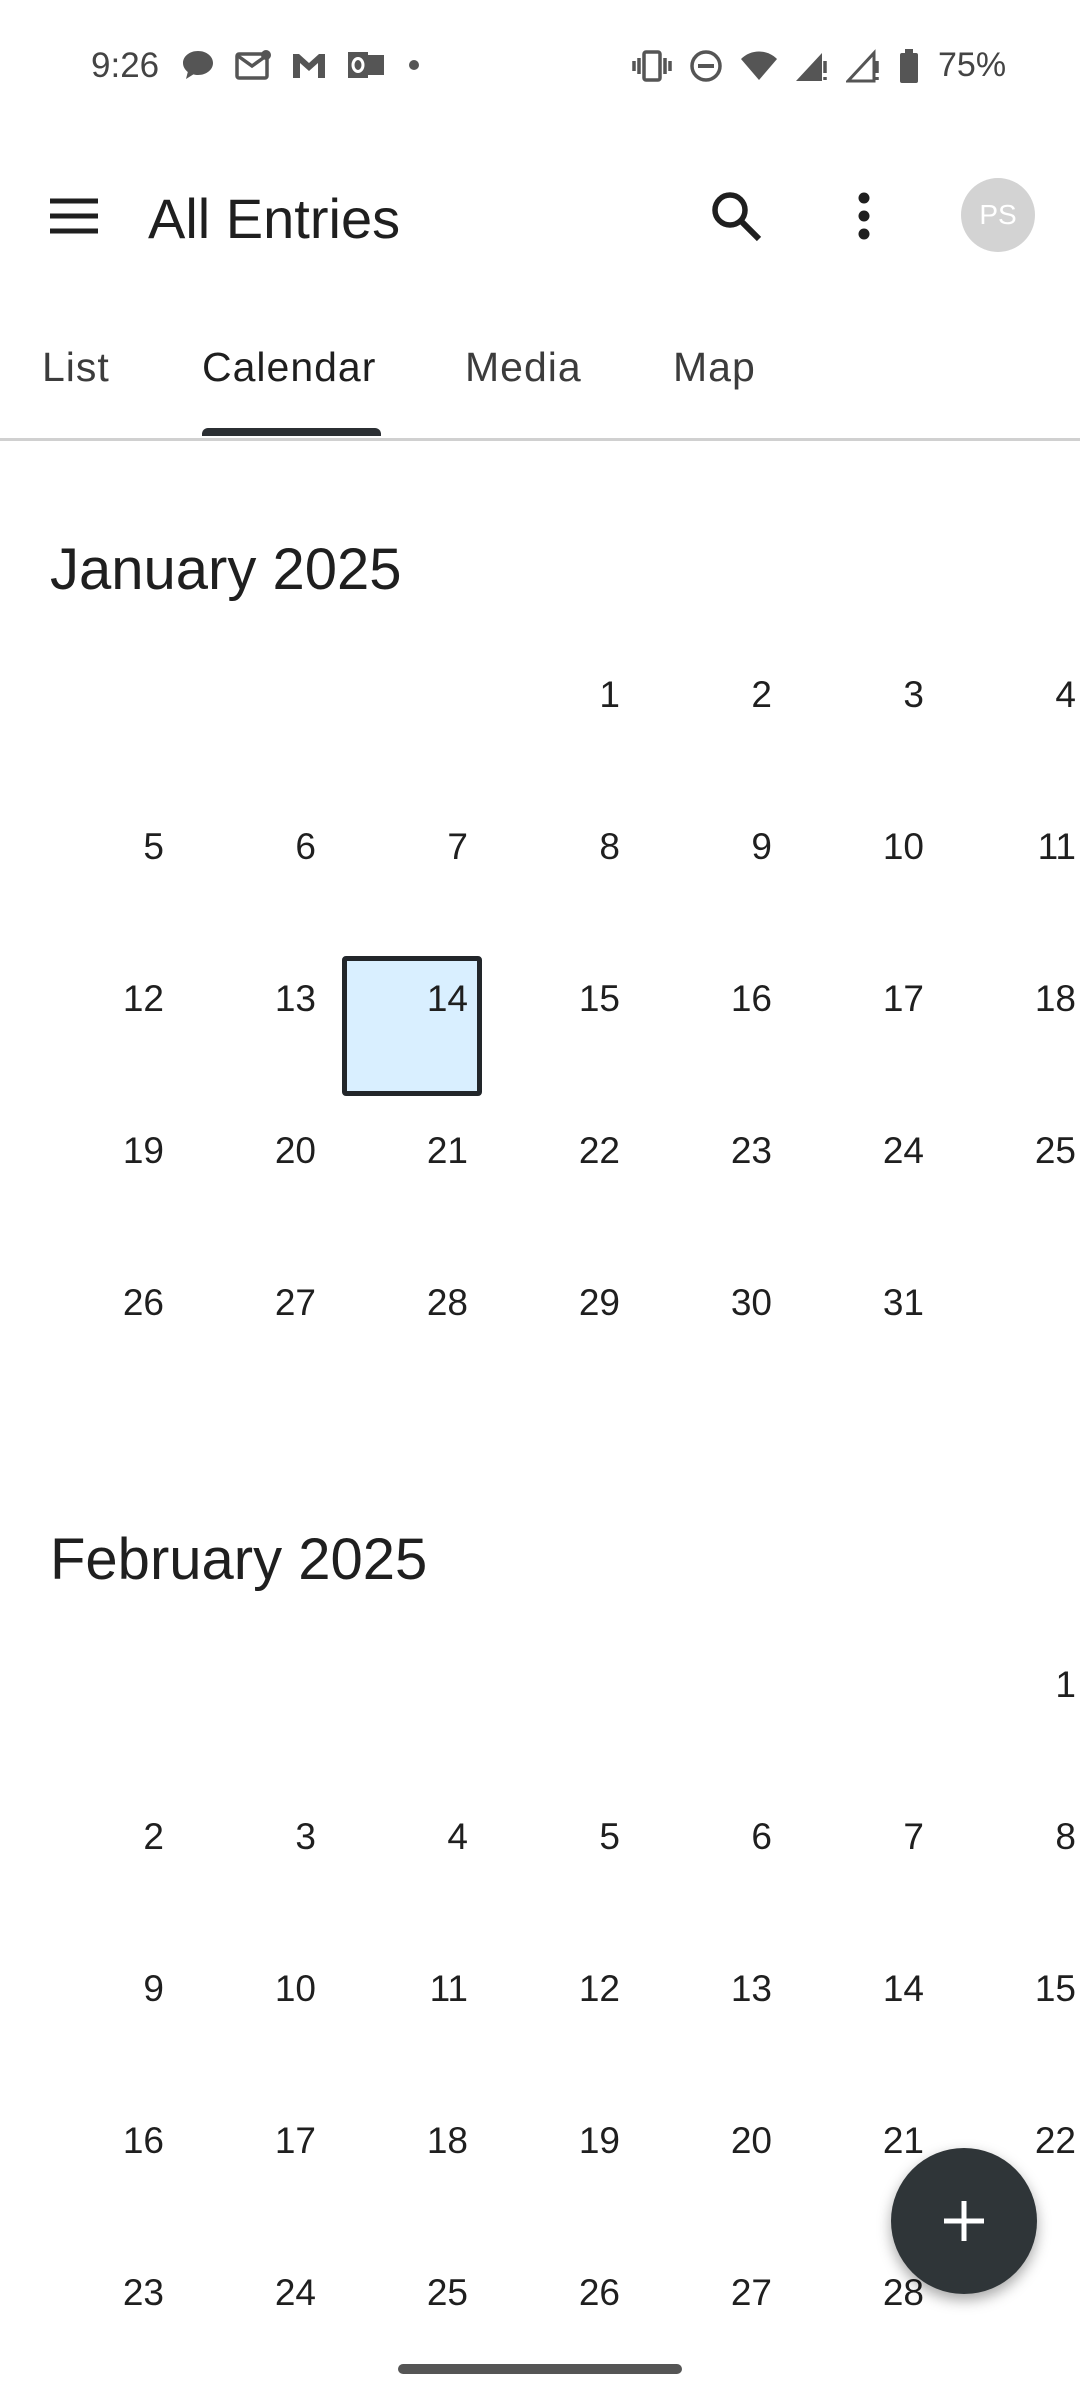 Image resolution: width=1080 pixels, height=2400 pixels. Describe the element at coordinates (864, 65) in the screenshot. I see `cell-signal-2-icon` at that location.